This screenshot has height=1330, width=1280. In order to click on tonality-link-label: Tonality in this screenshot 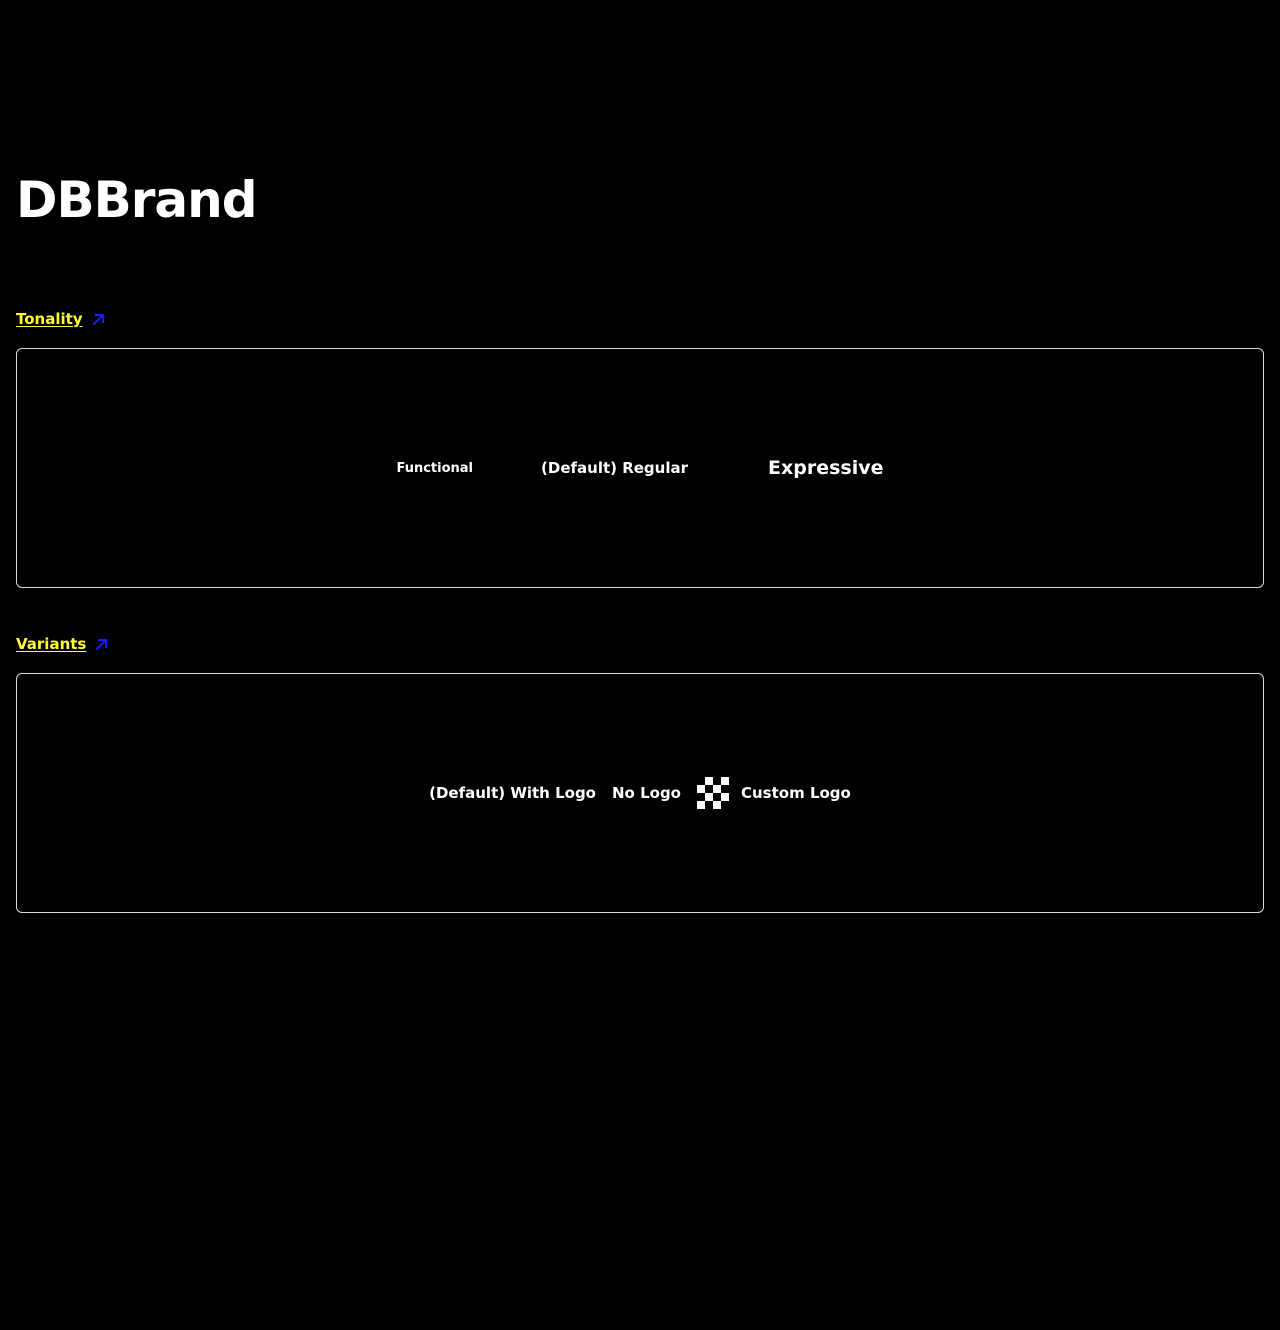, I will do `click(49, 319)`.